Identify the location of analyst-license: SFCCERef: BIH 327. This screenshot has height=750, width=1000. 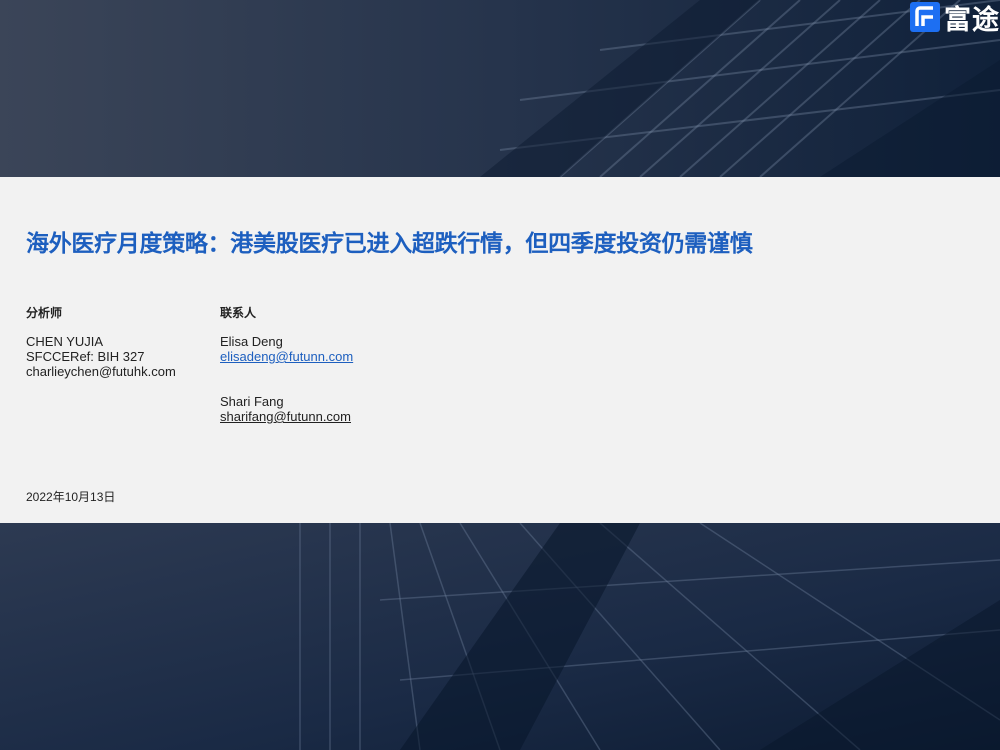
(85, 356).